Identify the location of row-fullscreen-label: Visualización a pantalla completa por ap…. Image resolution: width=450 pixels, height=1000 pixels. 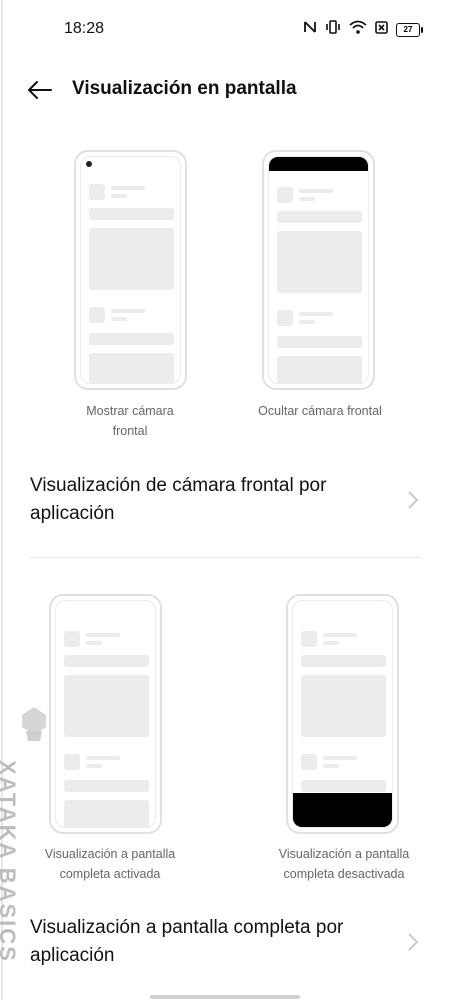
(187, 941).